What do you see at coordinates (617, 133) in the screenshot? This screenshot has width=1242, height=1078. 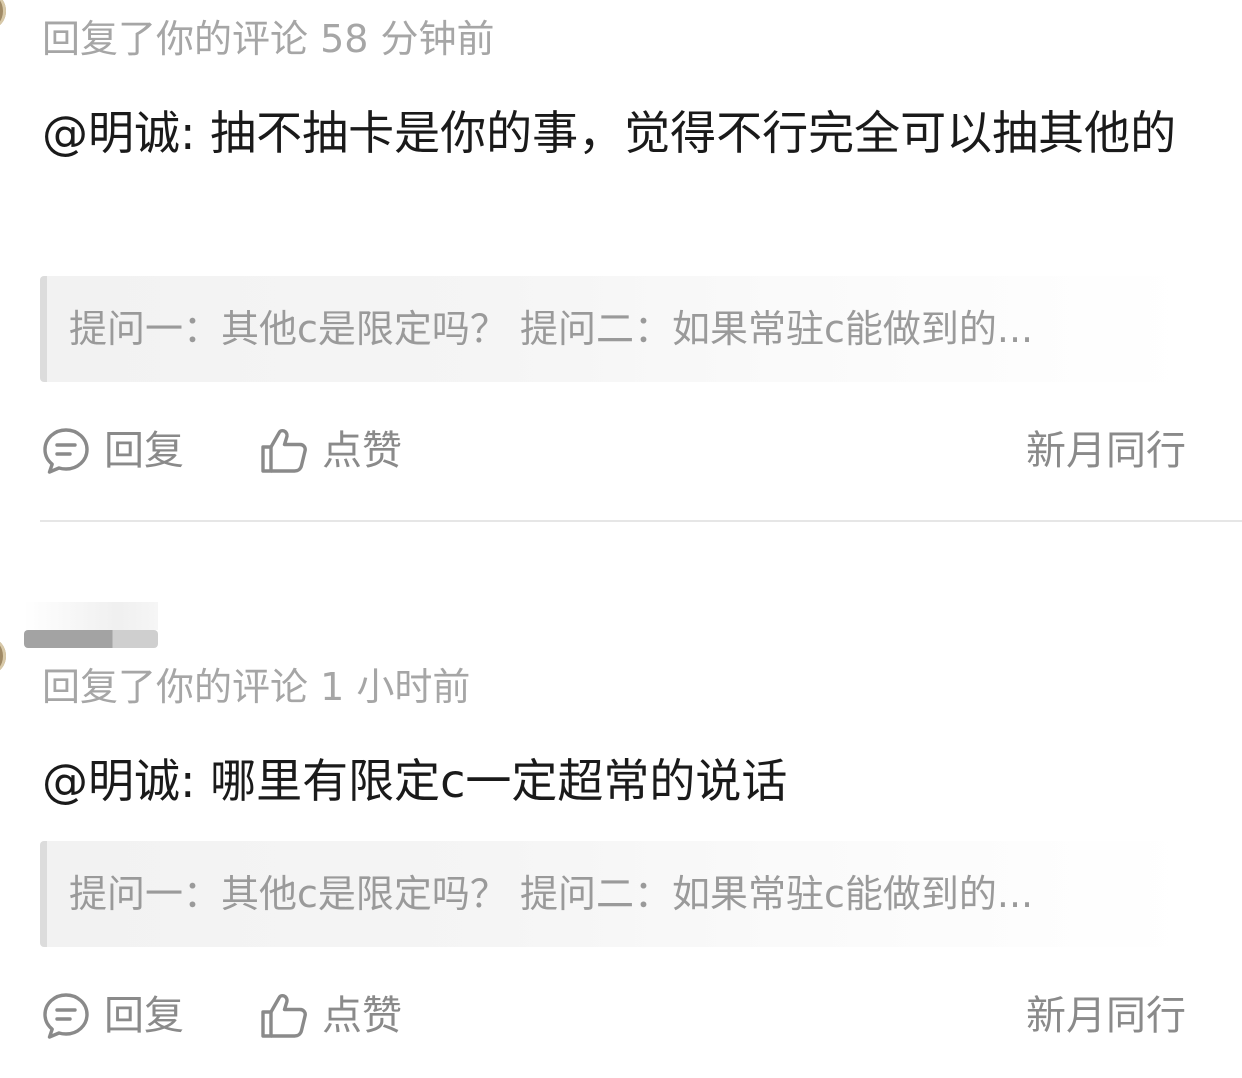 I see `reply-comment-text: @明诚: 抽不抽卡是你的事，觉得不行完全可以抽其他的` at bounding box center [617, 133].